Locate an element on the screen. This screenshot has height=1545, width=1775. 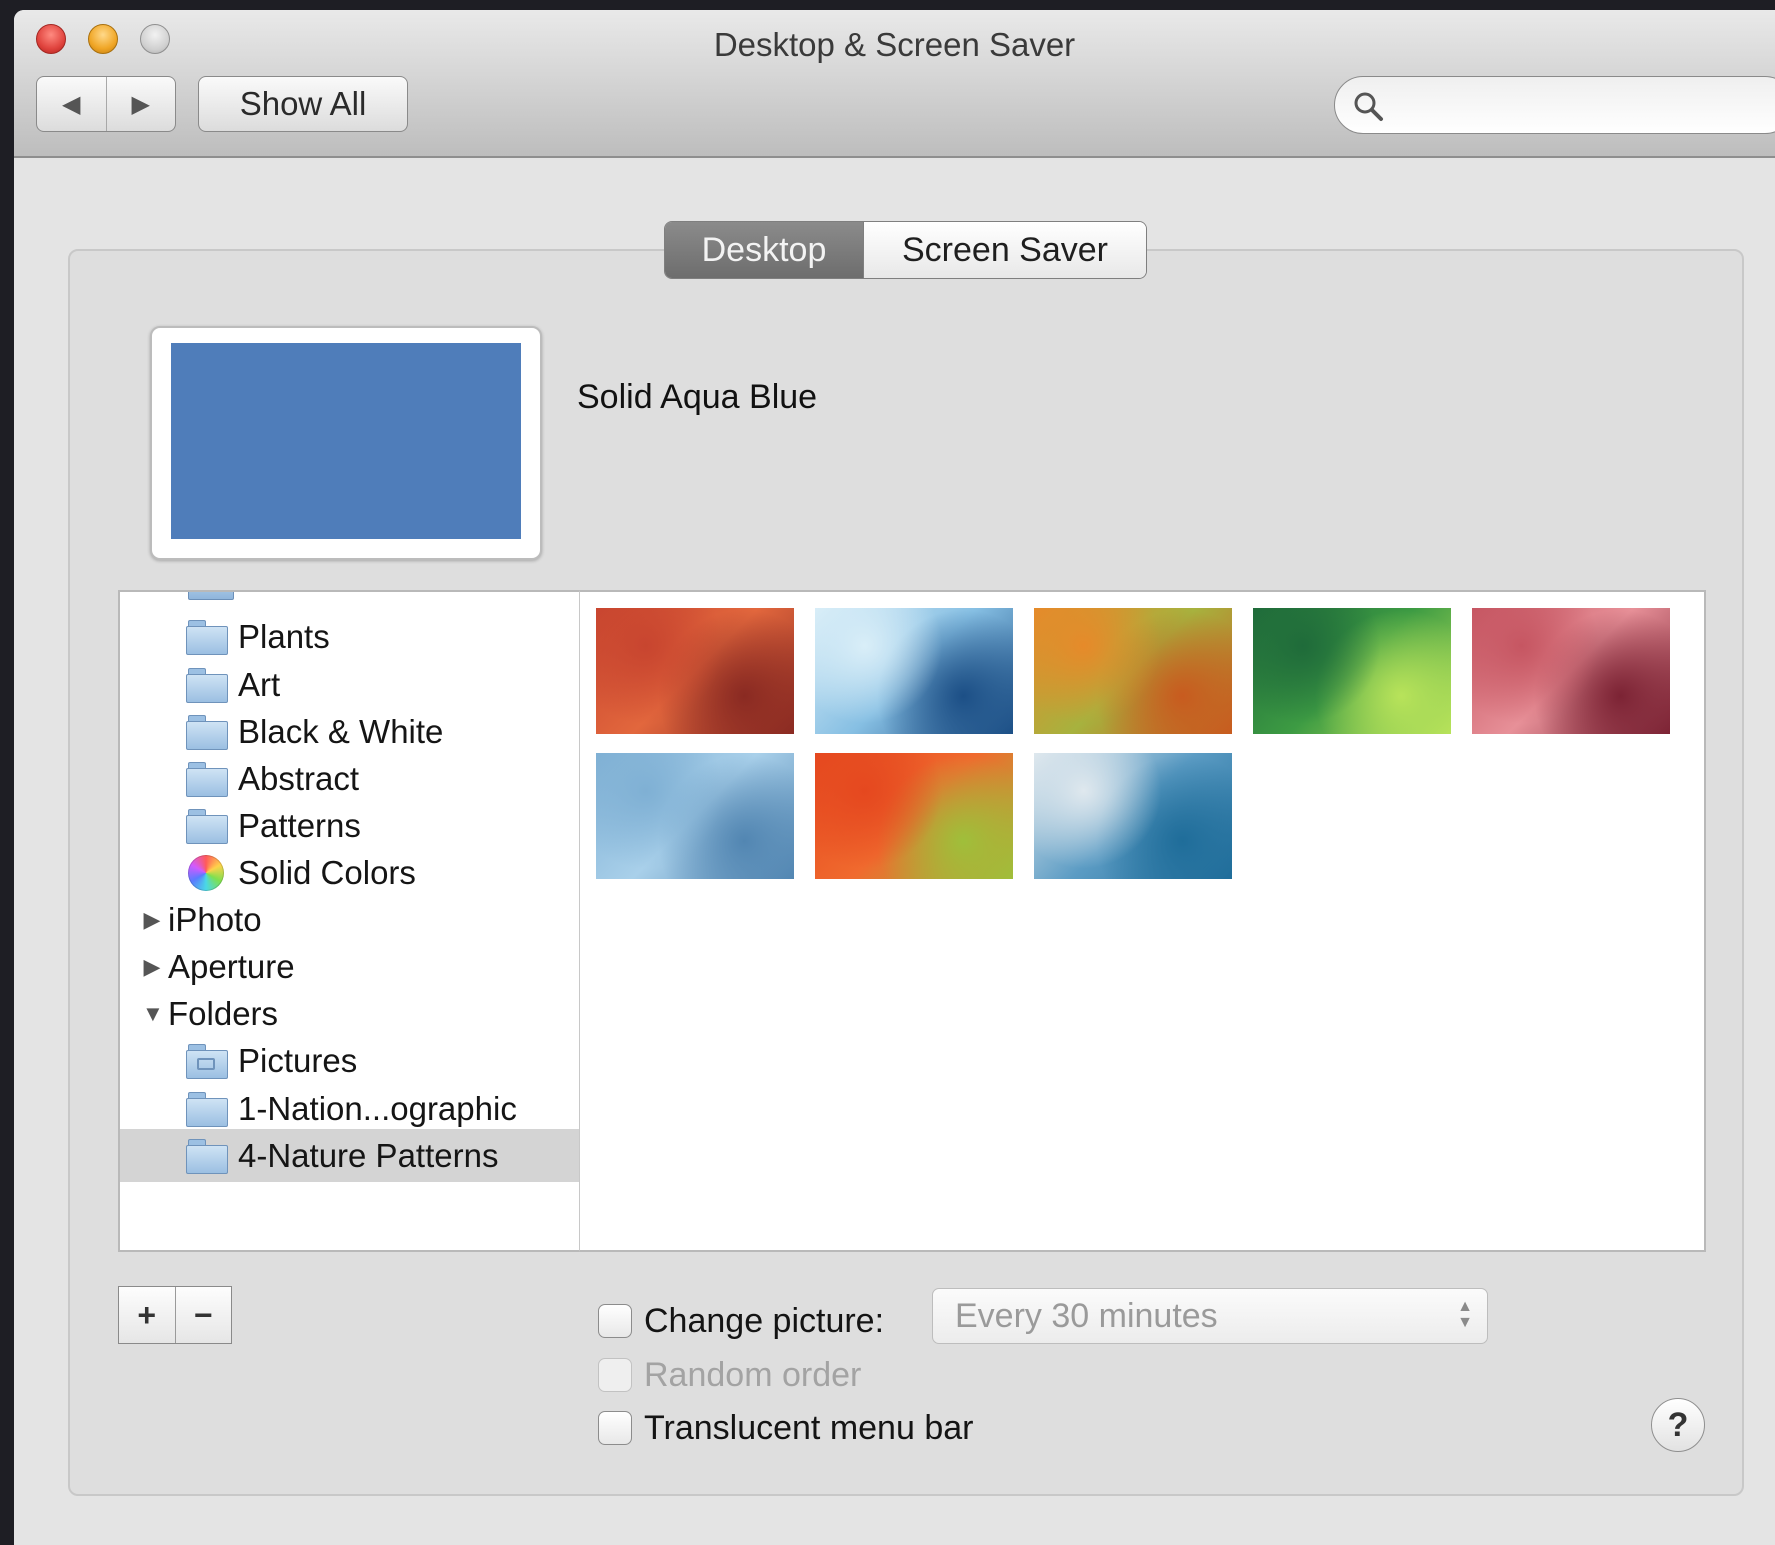
preview-swatch is located at coordinates (346, 441).